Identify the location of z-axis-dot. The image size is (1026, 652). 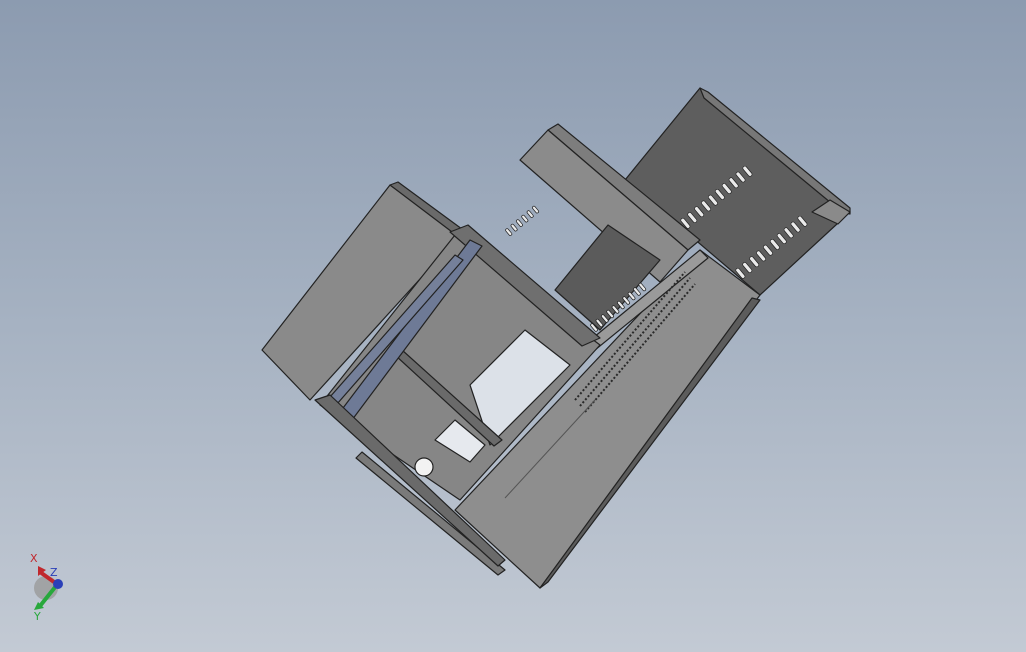
(58, 584).